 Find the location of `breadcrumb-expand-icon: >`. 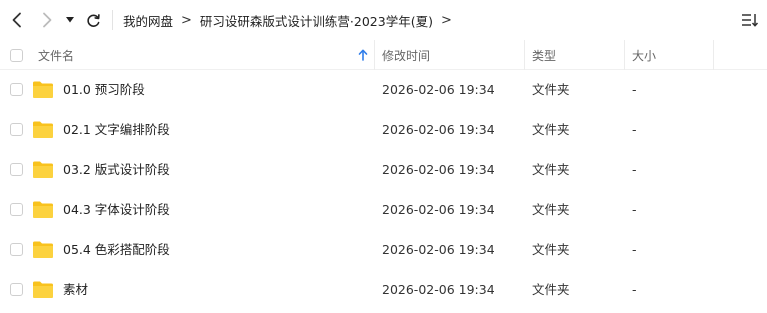

breadcrumb-expand-icon: > is located at coordinates (446, 20).